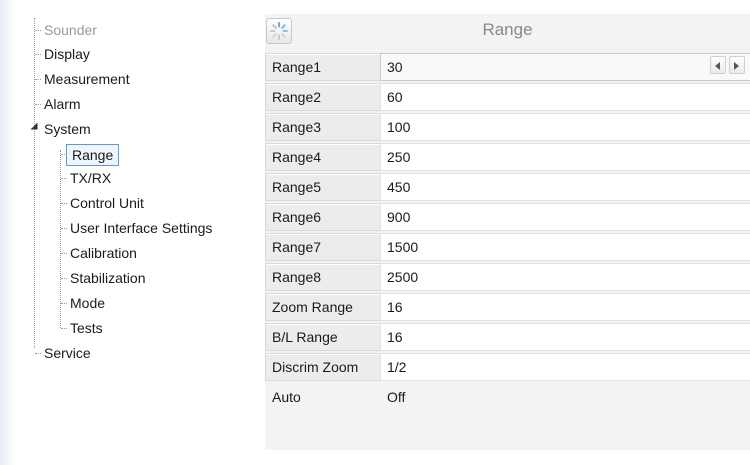 The image size is (750, 465). I want to click on tree-item-range: Range, so click(93, 155).